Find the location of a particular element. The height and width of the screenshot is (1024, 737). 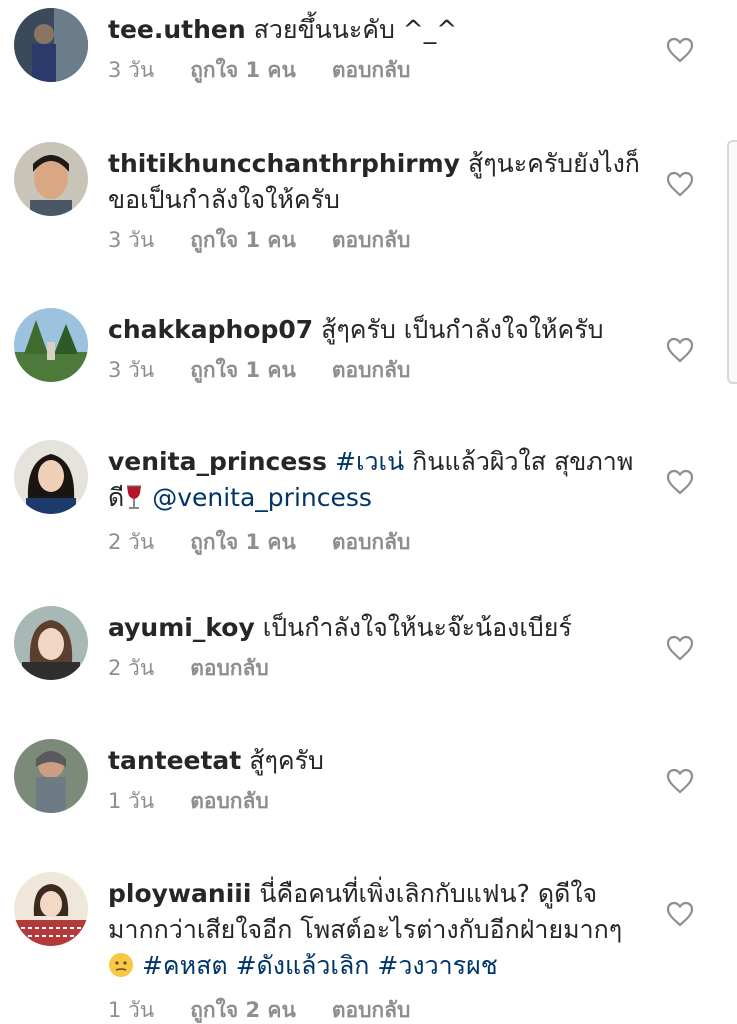

comment-meta: 2 วัน ตอบกลับ is located at coordinates (378, 668).